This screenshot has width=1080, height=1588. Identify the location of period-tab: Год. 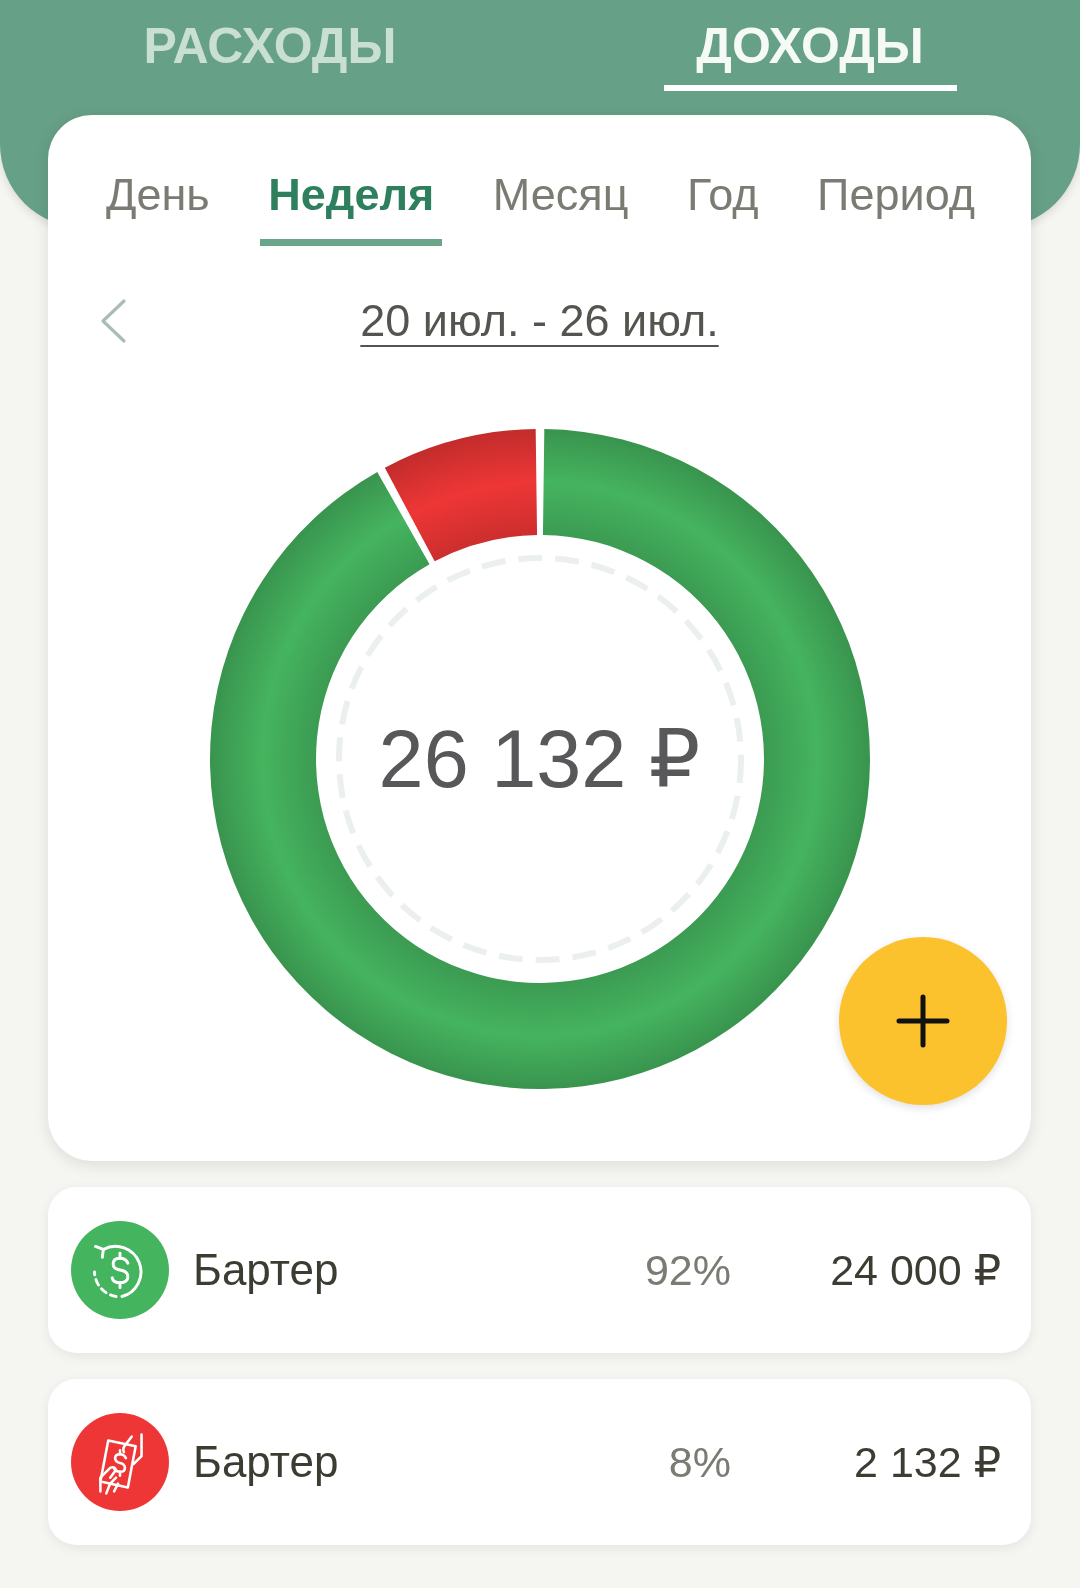
(722, 207).